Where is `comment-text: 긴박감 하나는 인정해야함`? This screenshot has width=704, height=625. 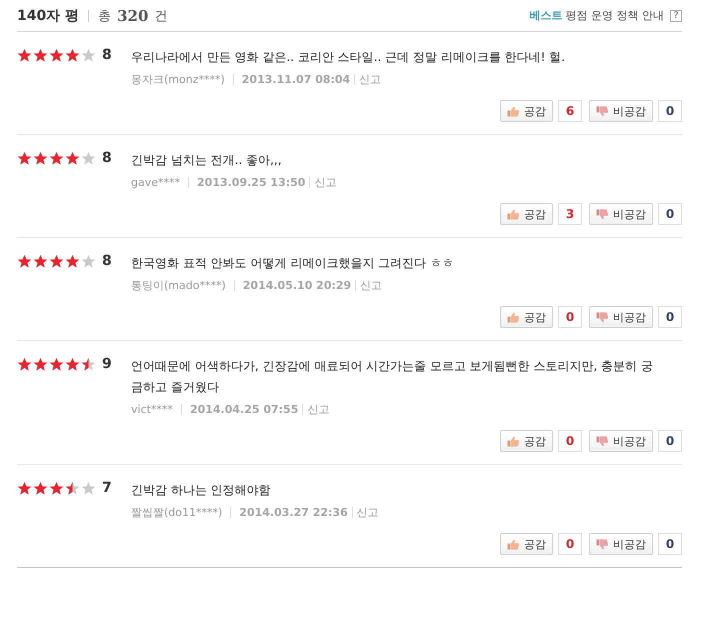
comment-text: 긴박감 하나는 인정해야함 is located at coordinates (201, 490).